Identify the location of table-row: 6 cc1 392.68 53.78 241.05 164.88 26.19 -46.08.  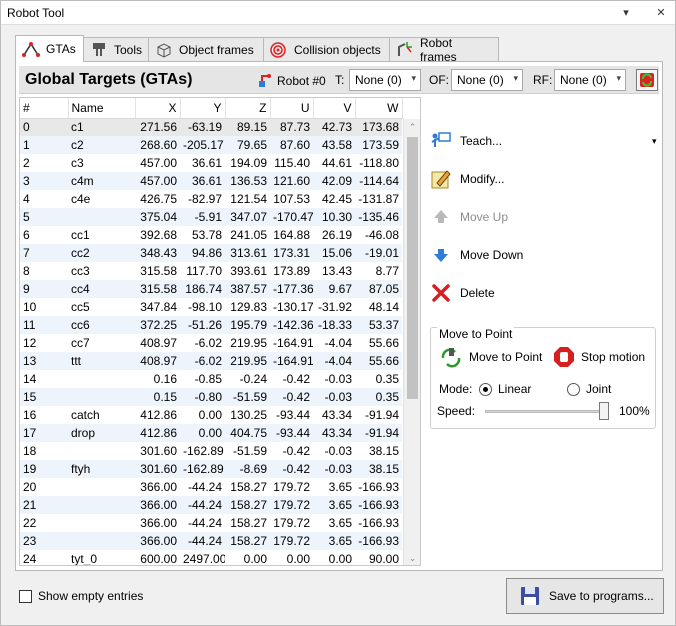
(211, 235).